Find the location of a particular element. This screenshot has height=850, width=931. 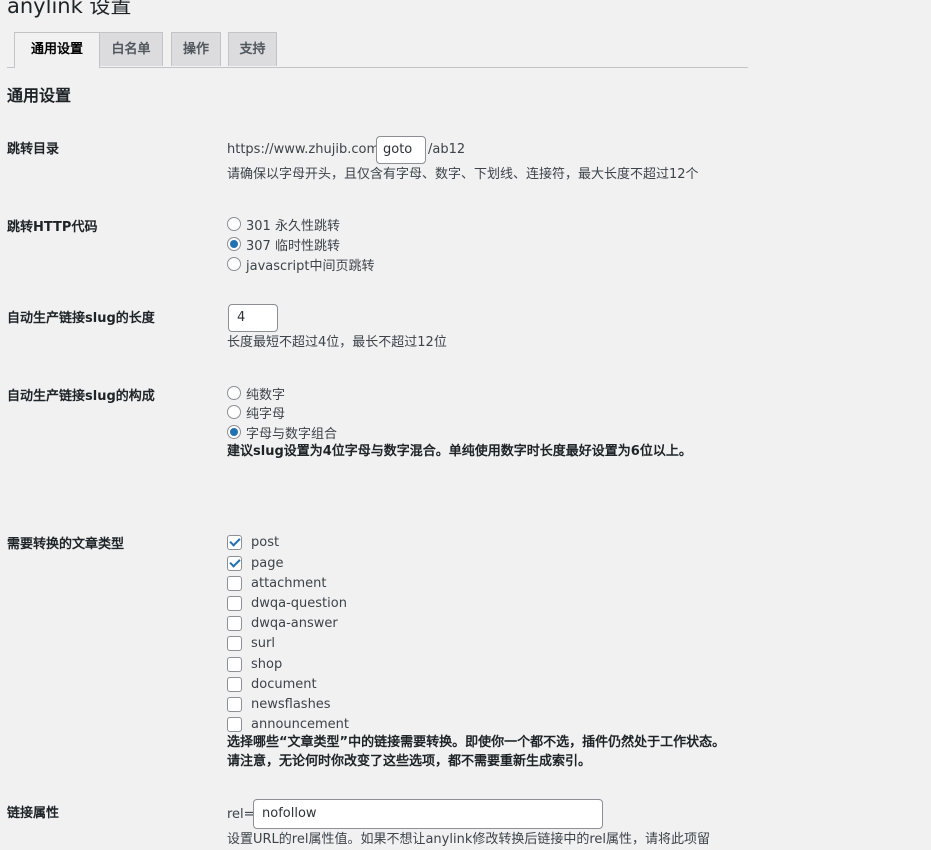

slug-length-label: 自动生产链接slug的长度 is located at coordinates (81, 318).